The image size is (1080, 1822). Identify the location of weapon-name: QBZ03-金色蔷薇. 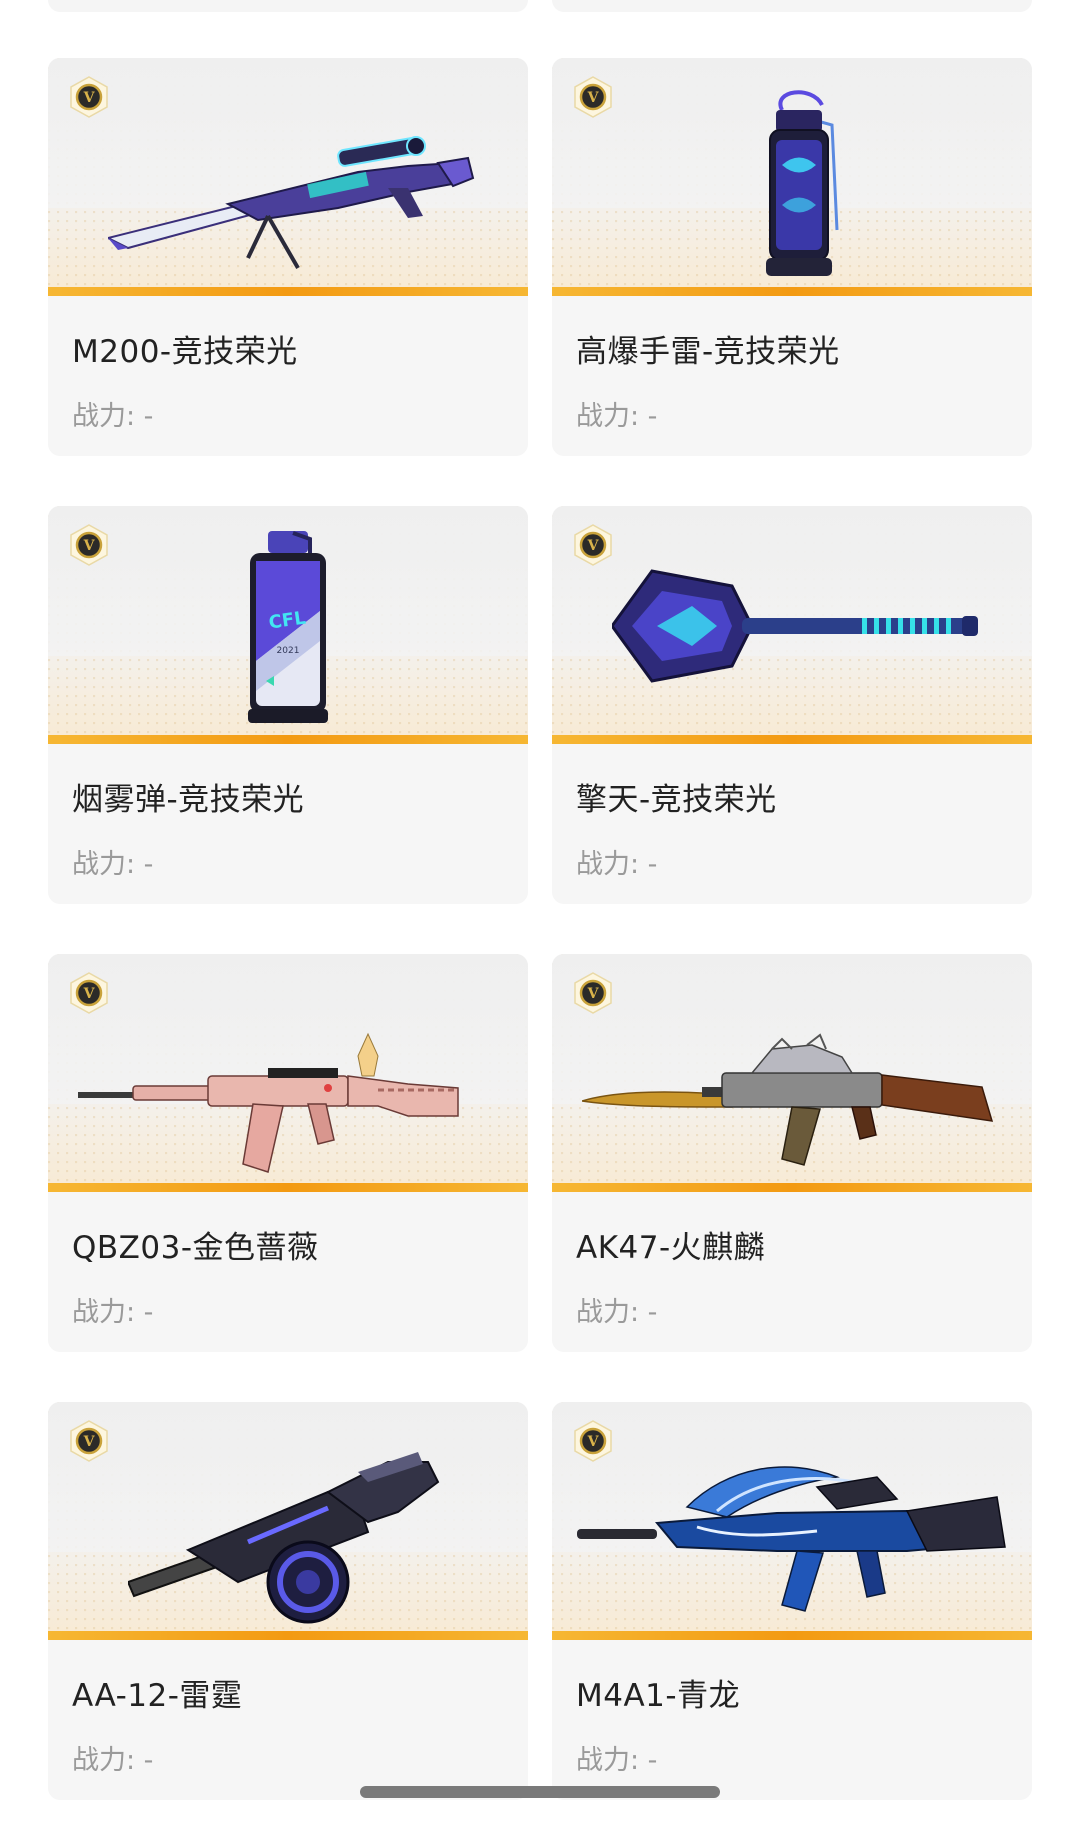
(195, 1248).